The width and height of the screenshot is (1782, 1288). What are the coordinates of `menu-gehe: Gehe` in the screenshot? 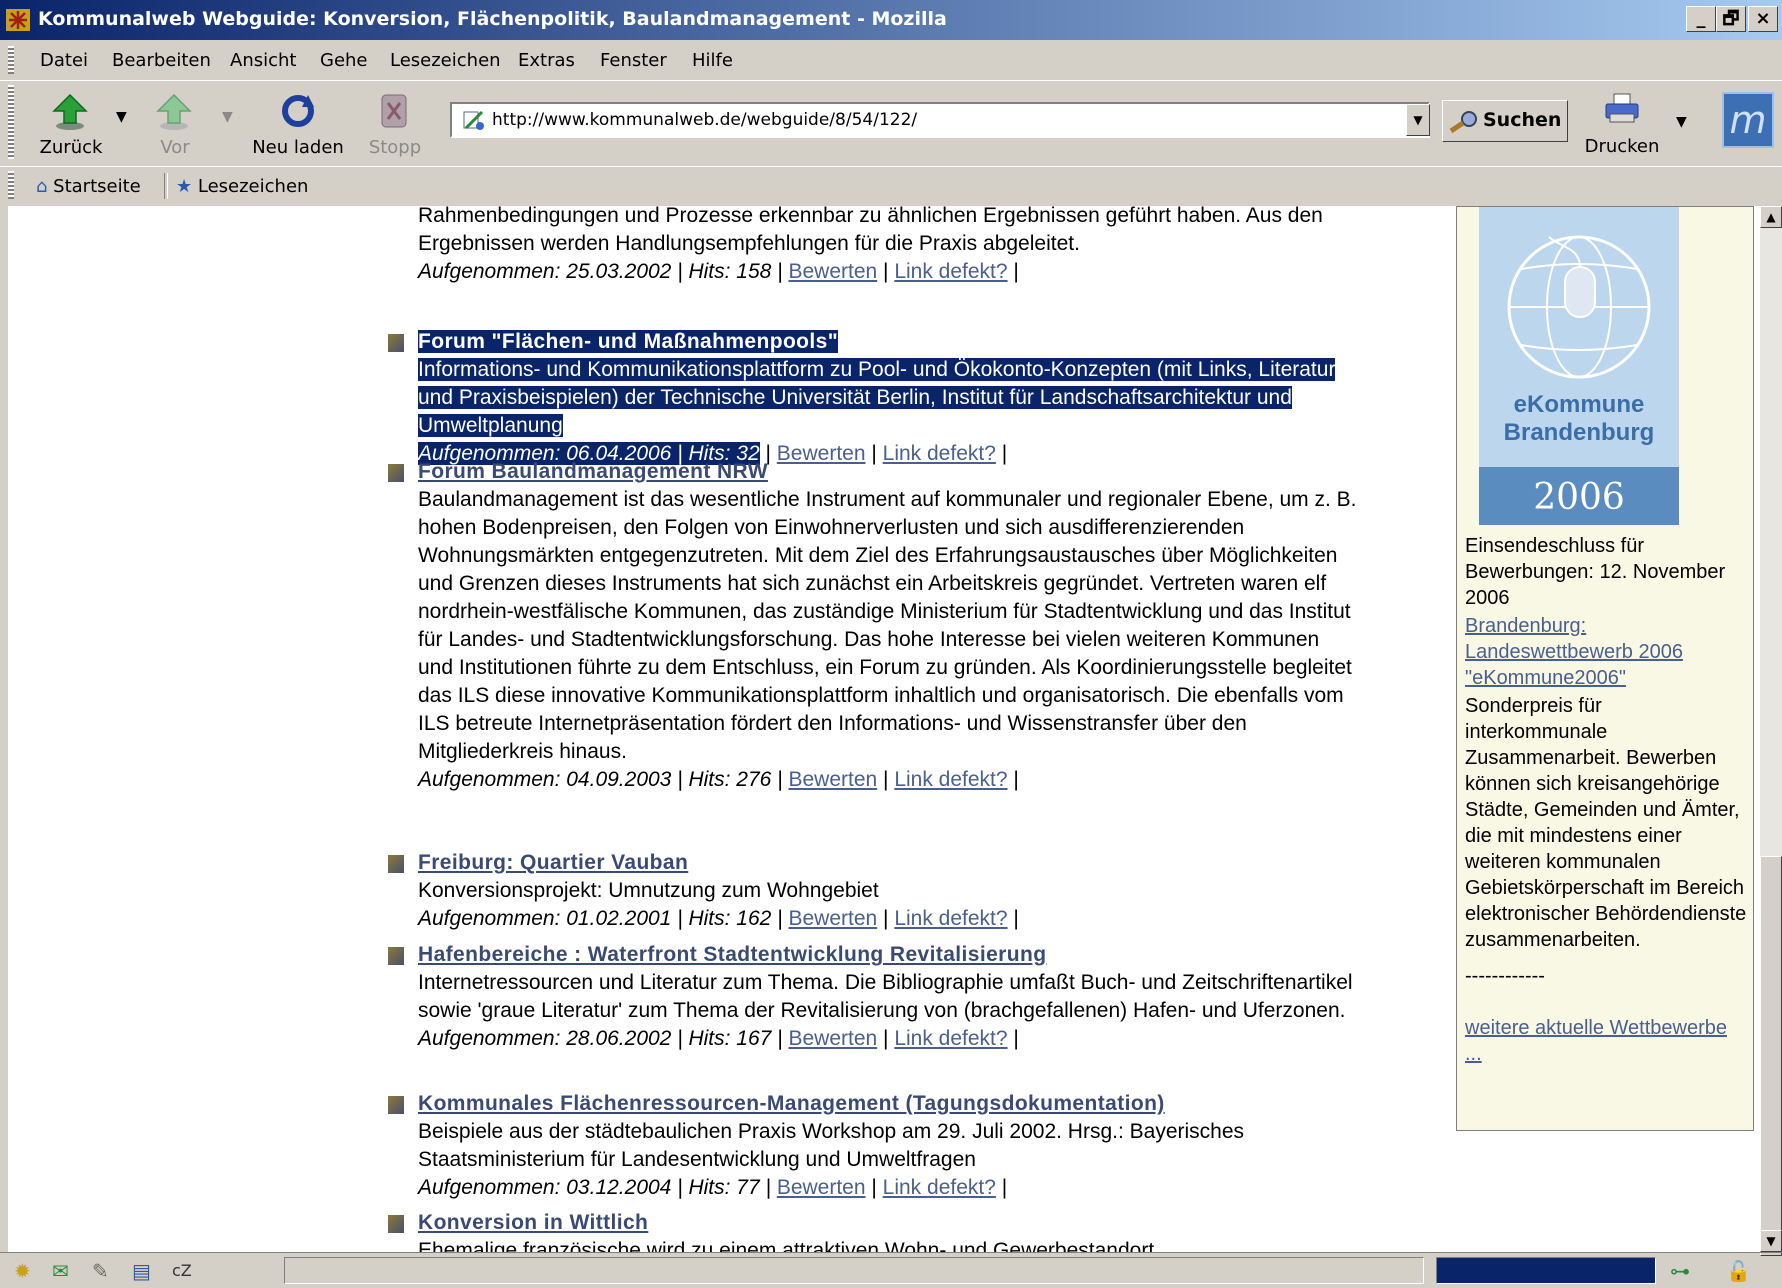 It's located at (344, 60).